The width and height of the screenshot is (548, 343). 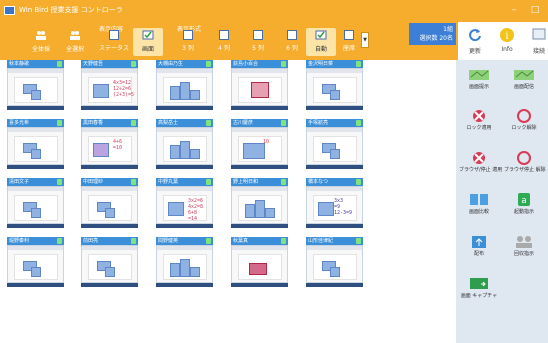 What do you see at coordinates (148, 42) in the screenshot?
I see `screen-view-button: 画面` at bounding box center [148, 42].